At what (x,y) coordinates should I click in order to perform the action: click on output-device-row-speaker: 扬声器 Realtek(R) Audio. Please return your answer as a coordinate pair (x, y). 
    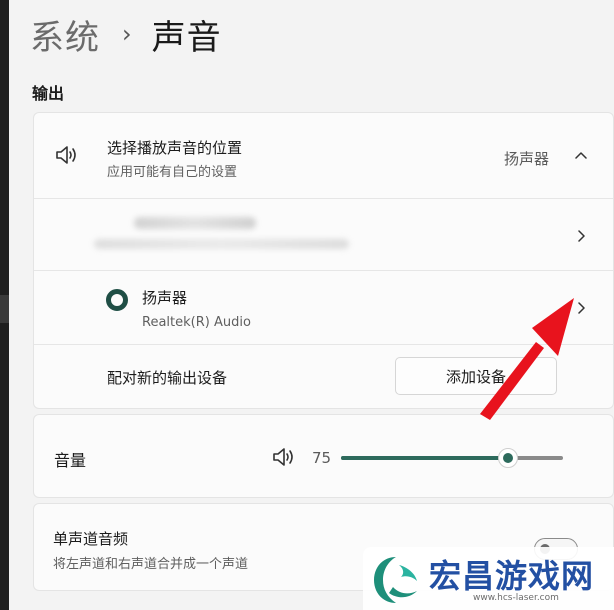
    Looking at the image, I should click on (323, 308).